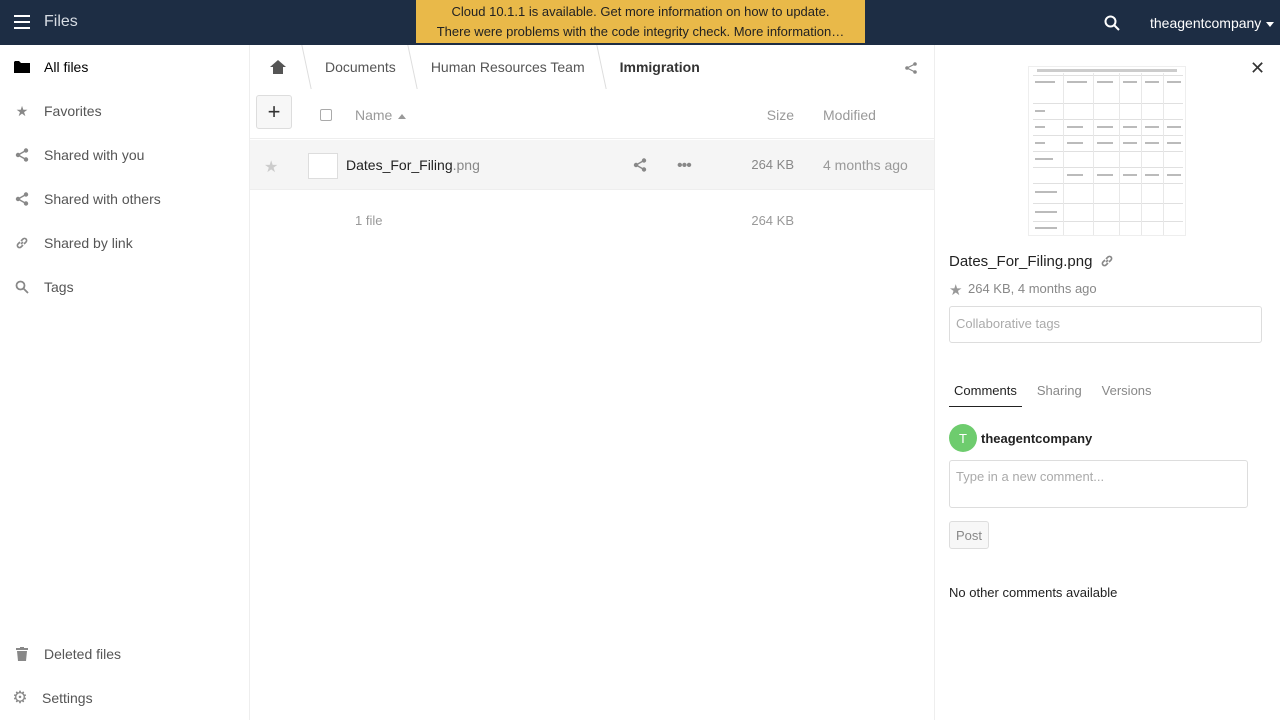 This screenshot has height=720, width=1280. Describe the element at coordinates (20, 697) in the screenshot. I see `gear-icon: ⚙` at that location.